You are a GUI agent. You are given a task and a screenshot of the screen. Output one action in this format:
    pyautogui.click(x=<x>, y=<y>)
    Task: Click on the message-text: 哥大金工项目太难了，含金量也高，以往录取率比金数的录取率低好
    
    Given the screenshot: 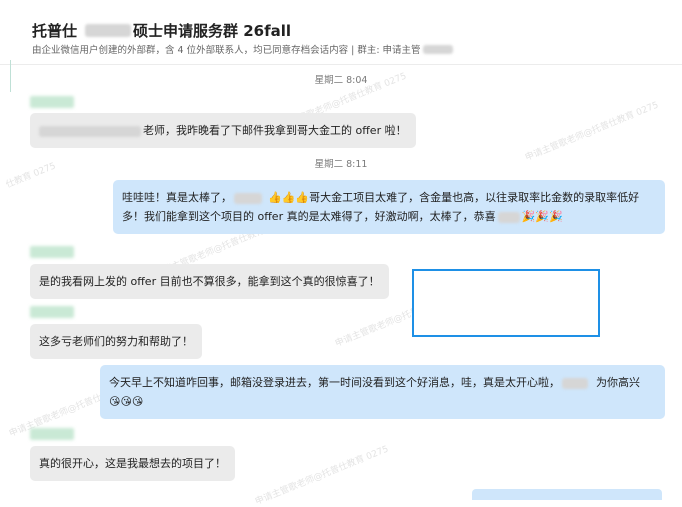 What is the action you would take?
    pyautogui.click(x=474, y=197)
    